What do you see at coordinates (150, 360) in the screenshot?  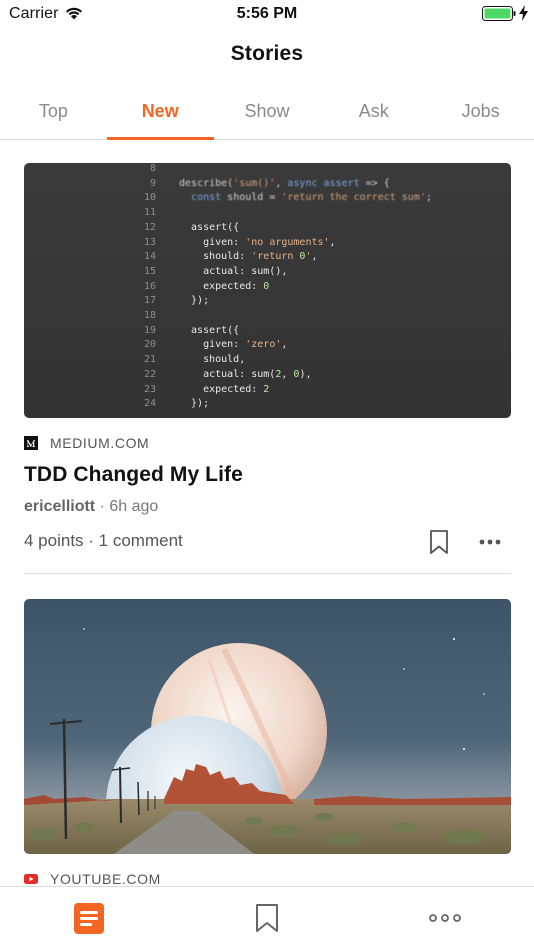 I see `code-line-number: 21` at bounding box center [150, 360].